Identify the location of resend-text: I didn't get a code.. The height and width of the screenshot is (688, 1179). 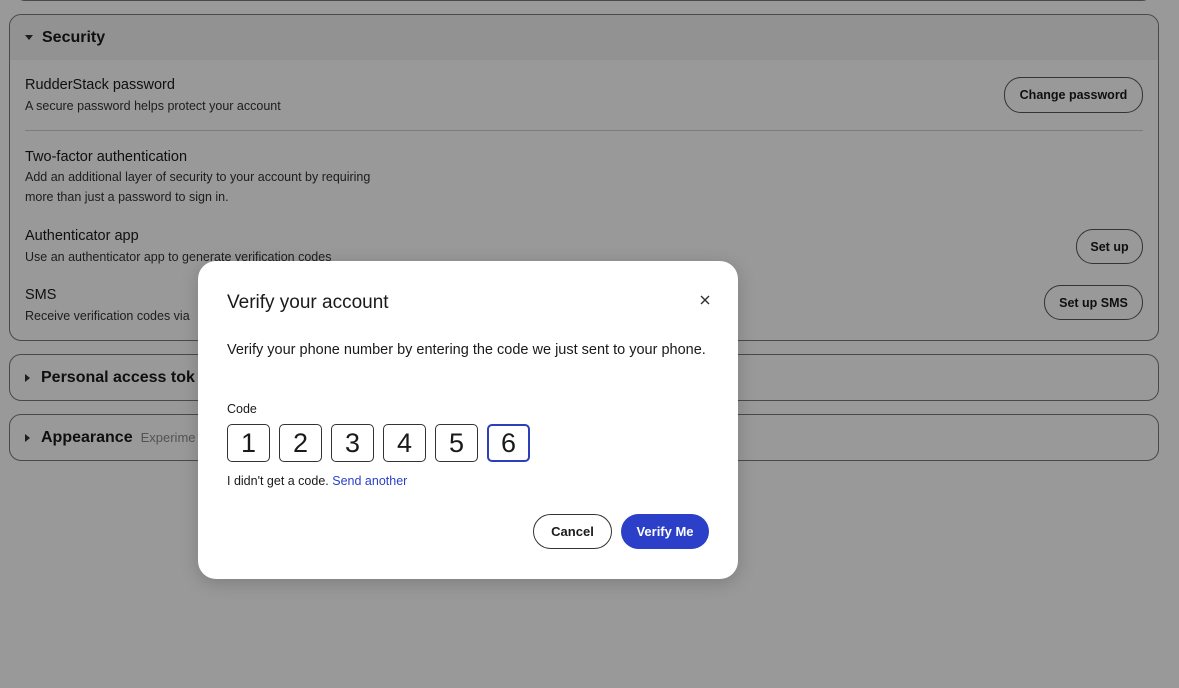
(278, 481).